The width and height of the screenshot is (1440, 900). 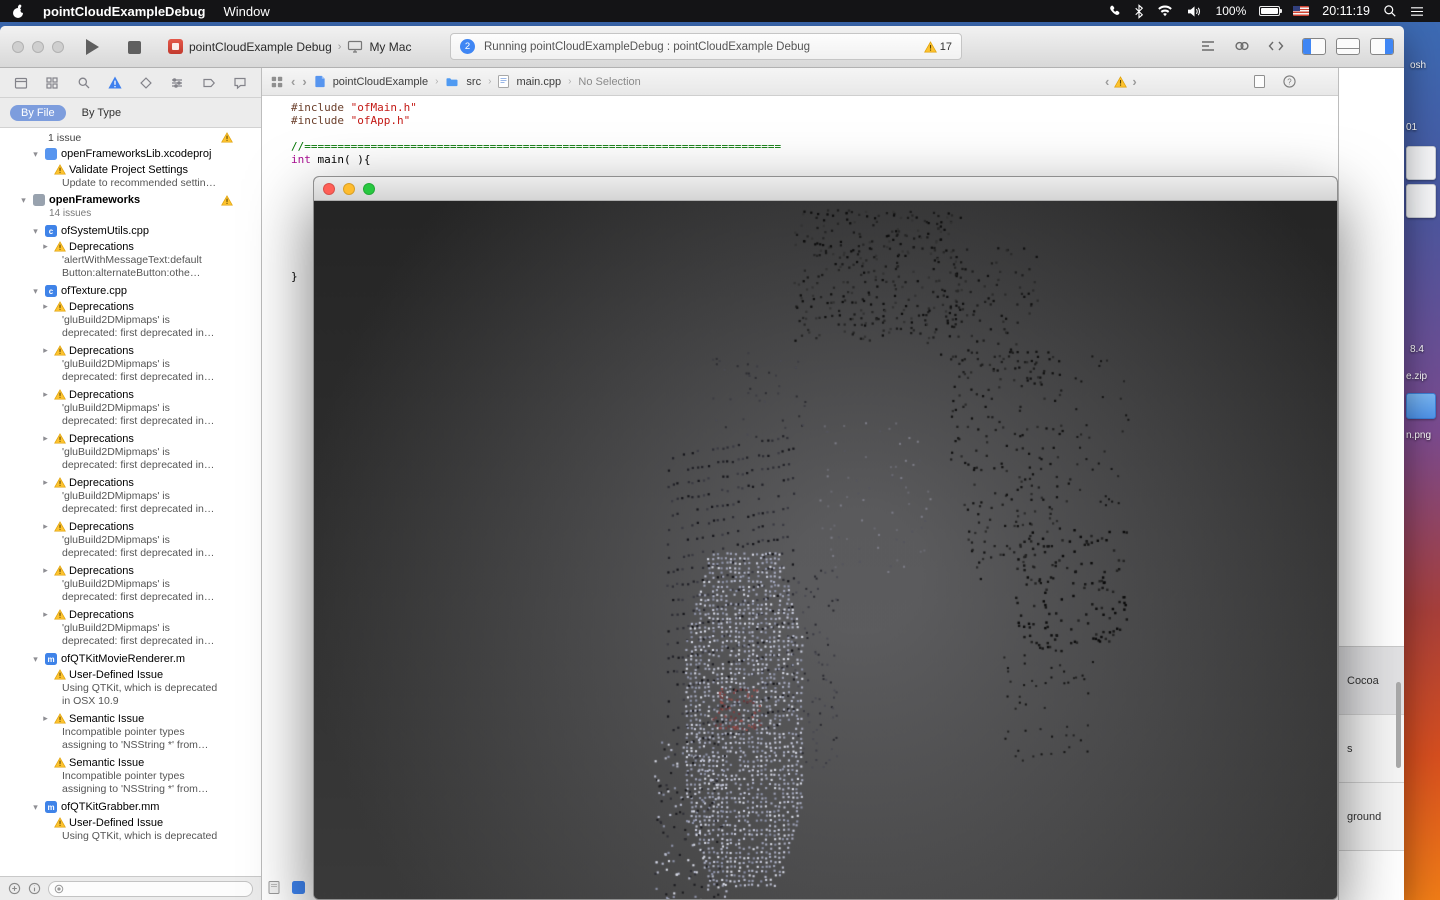 What do you see at coordinates (1398, 725) in the screenshot?
I see `scrollbar` at bounding box center [1398, 725].